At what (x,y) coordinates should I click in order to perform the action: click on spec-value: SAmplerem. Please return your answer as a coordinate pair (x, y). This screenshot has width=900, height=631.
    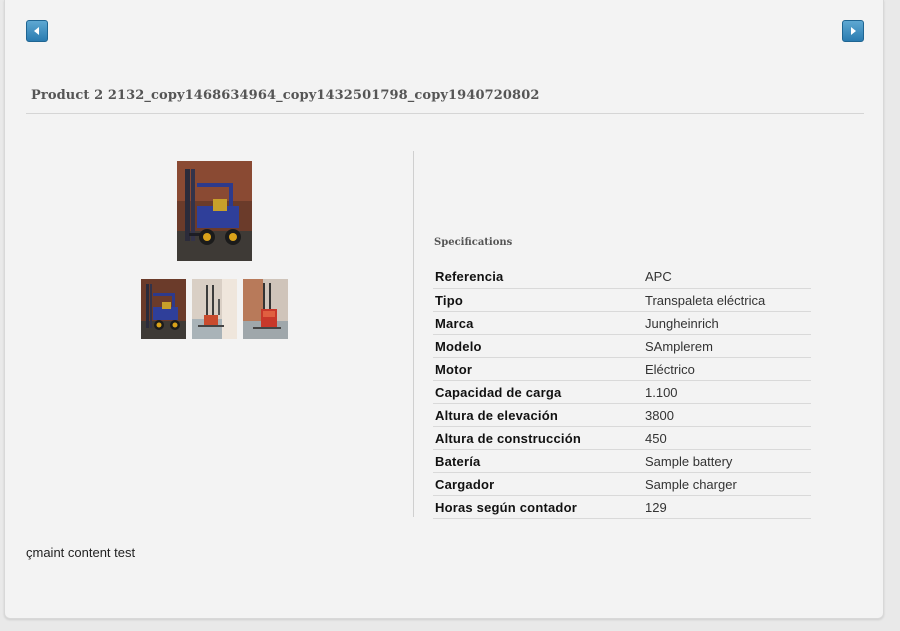
    Looking at the image, I should click on (727, 346).